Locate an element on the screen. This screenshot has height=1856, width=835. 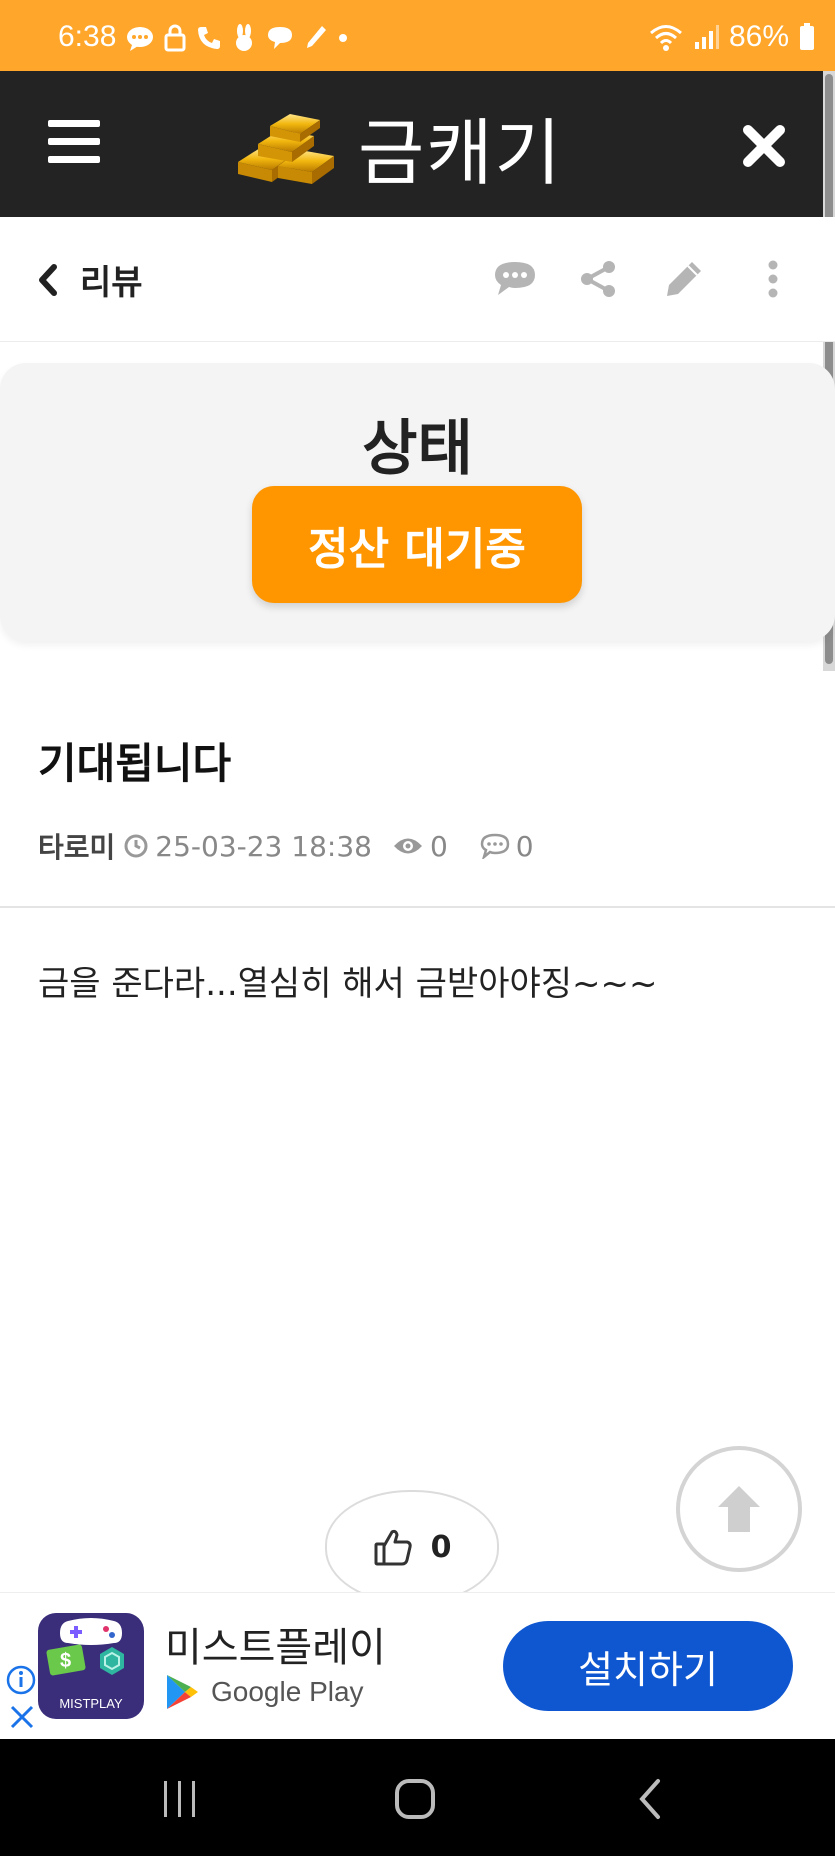
edit-icon is located at coordinates (684, 279).